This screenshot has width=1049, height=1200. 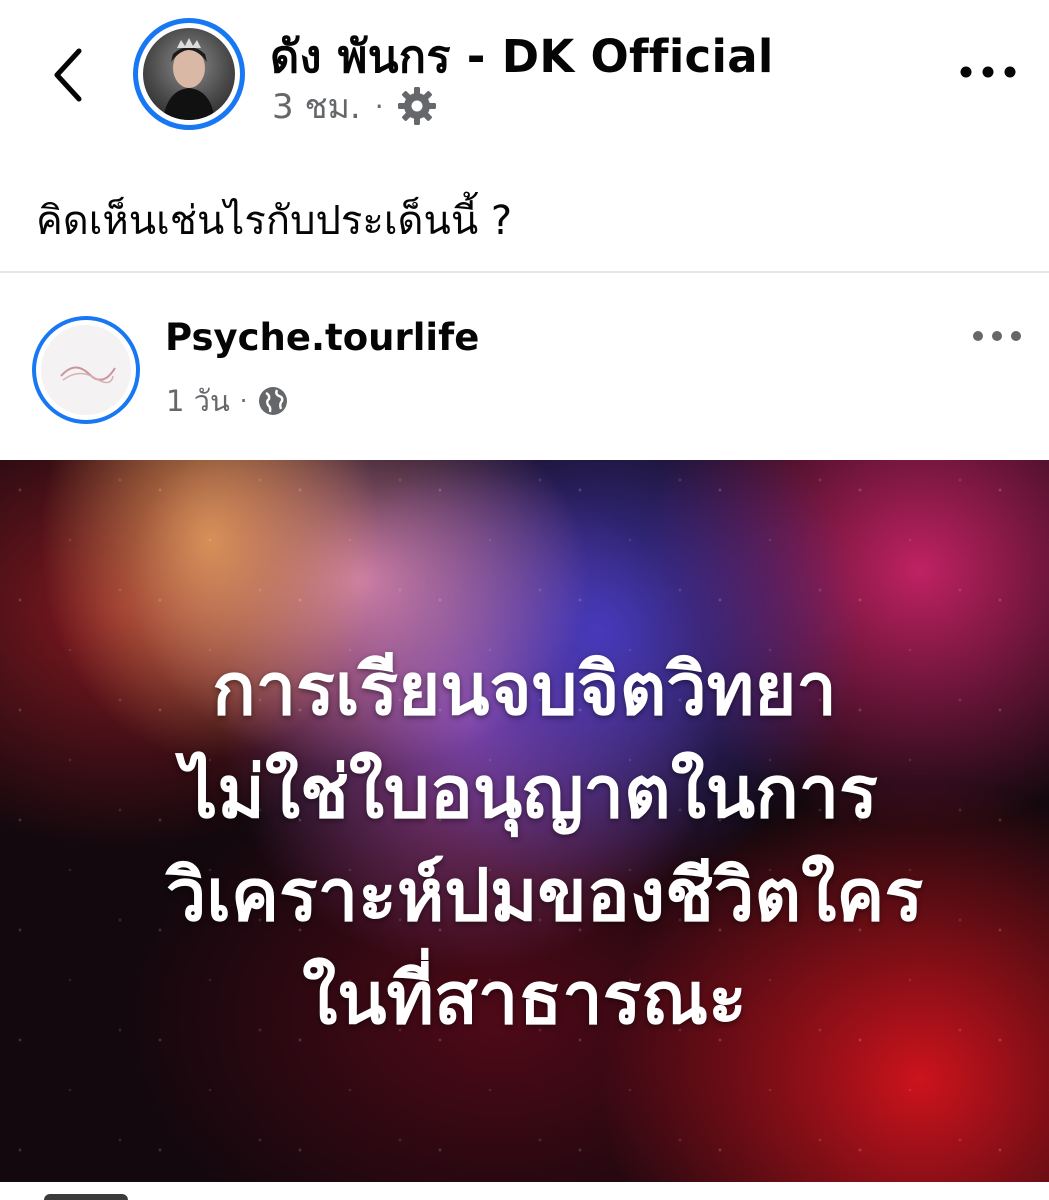 I want to click on image-text-line: ไม่ใช่ใบอนุญาตในการ, so click(x=529, y=792).